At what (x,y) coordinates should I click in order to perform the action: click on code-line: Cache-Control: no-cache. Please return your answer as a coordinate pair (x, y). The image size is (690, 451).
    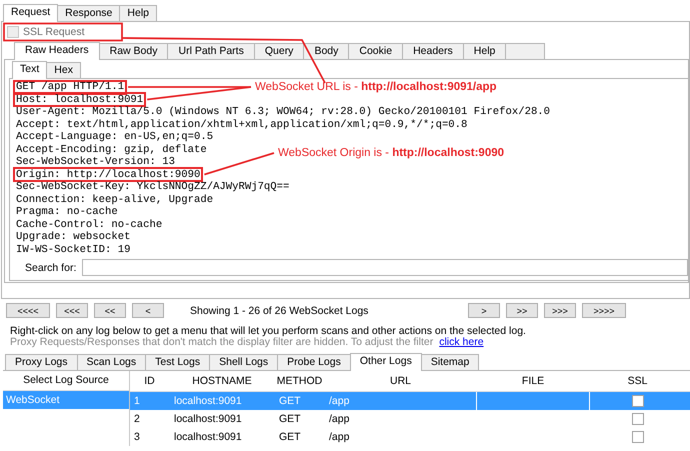
    Looking at the image, I should click on (89, 225).